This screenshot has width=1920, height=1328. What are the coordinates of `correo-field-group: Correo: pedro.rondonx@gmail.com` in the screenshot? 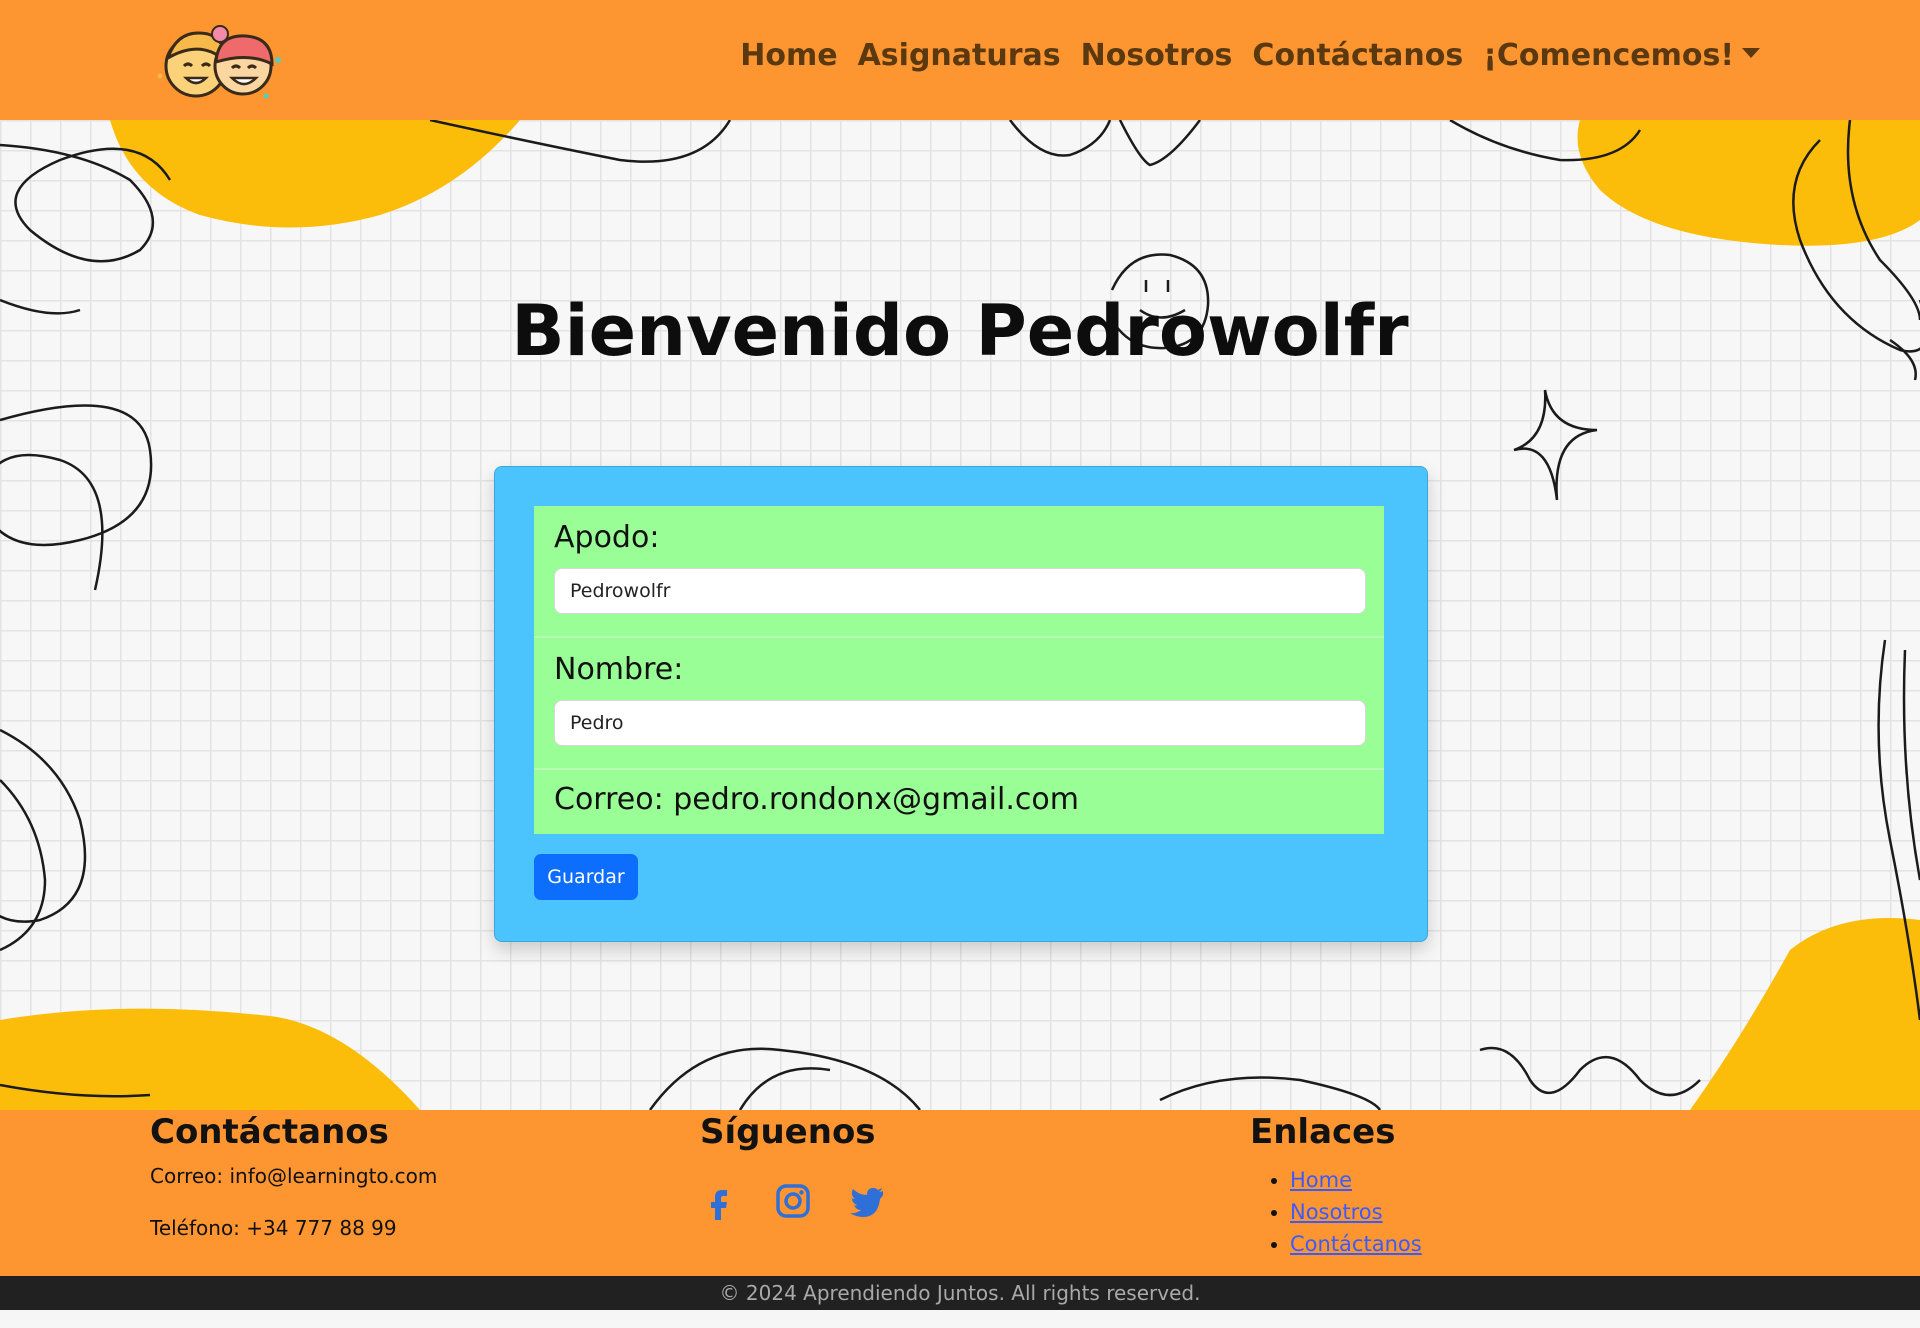 It's located at (959, 802).